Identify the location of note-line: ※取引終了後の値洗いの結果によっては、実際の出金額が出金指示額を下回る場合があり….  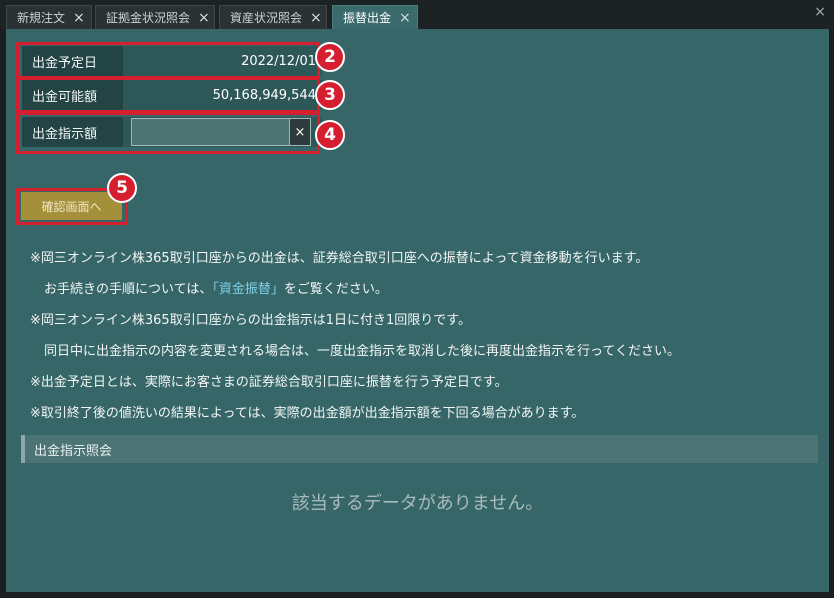
(307, 413).